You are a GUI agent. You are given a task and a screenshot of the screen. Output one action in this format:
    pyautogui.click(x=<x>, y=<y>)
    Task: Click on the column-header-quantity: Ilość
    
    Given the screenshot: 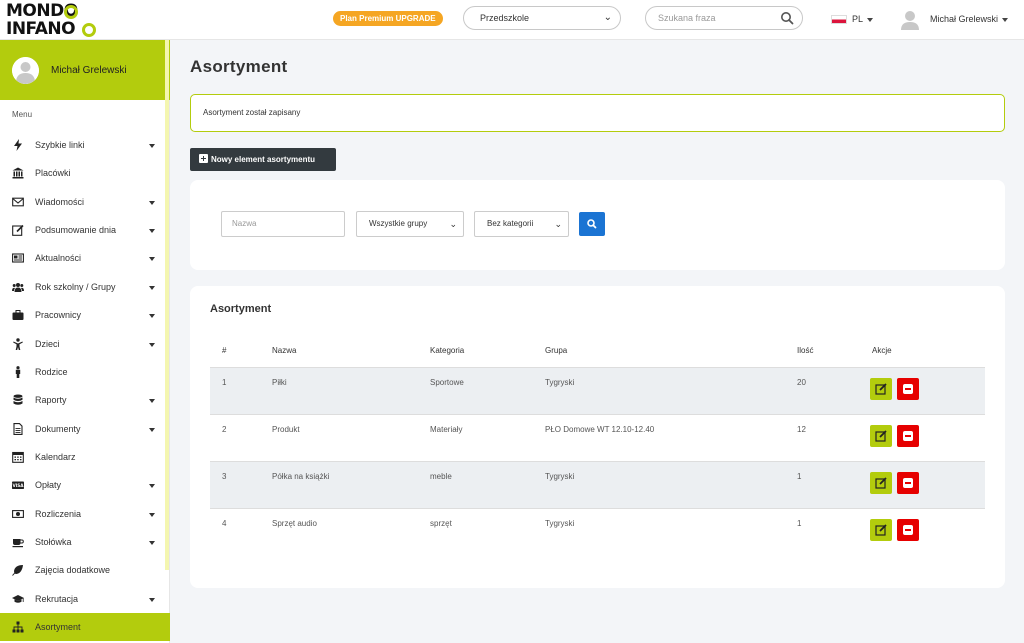 What is the action you would take?
    pyautogui.click(x=805, y=350)
    